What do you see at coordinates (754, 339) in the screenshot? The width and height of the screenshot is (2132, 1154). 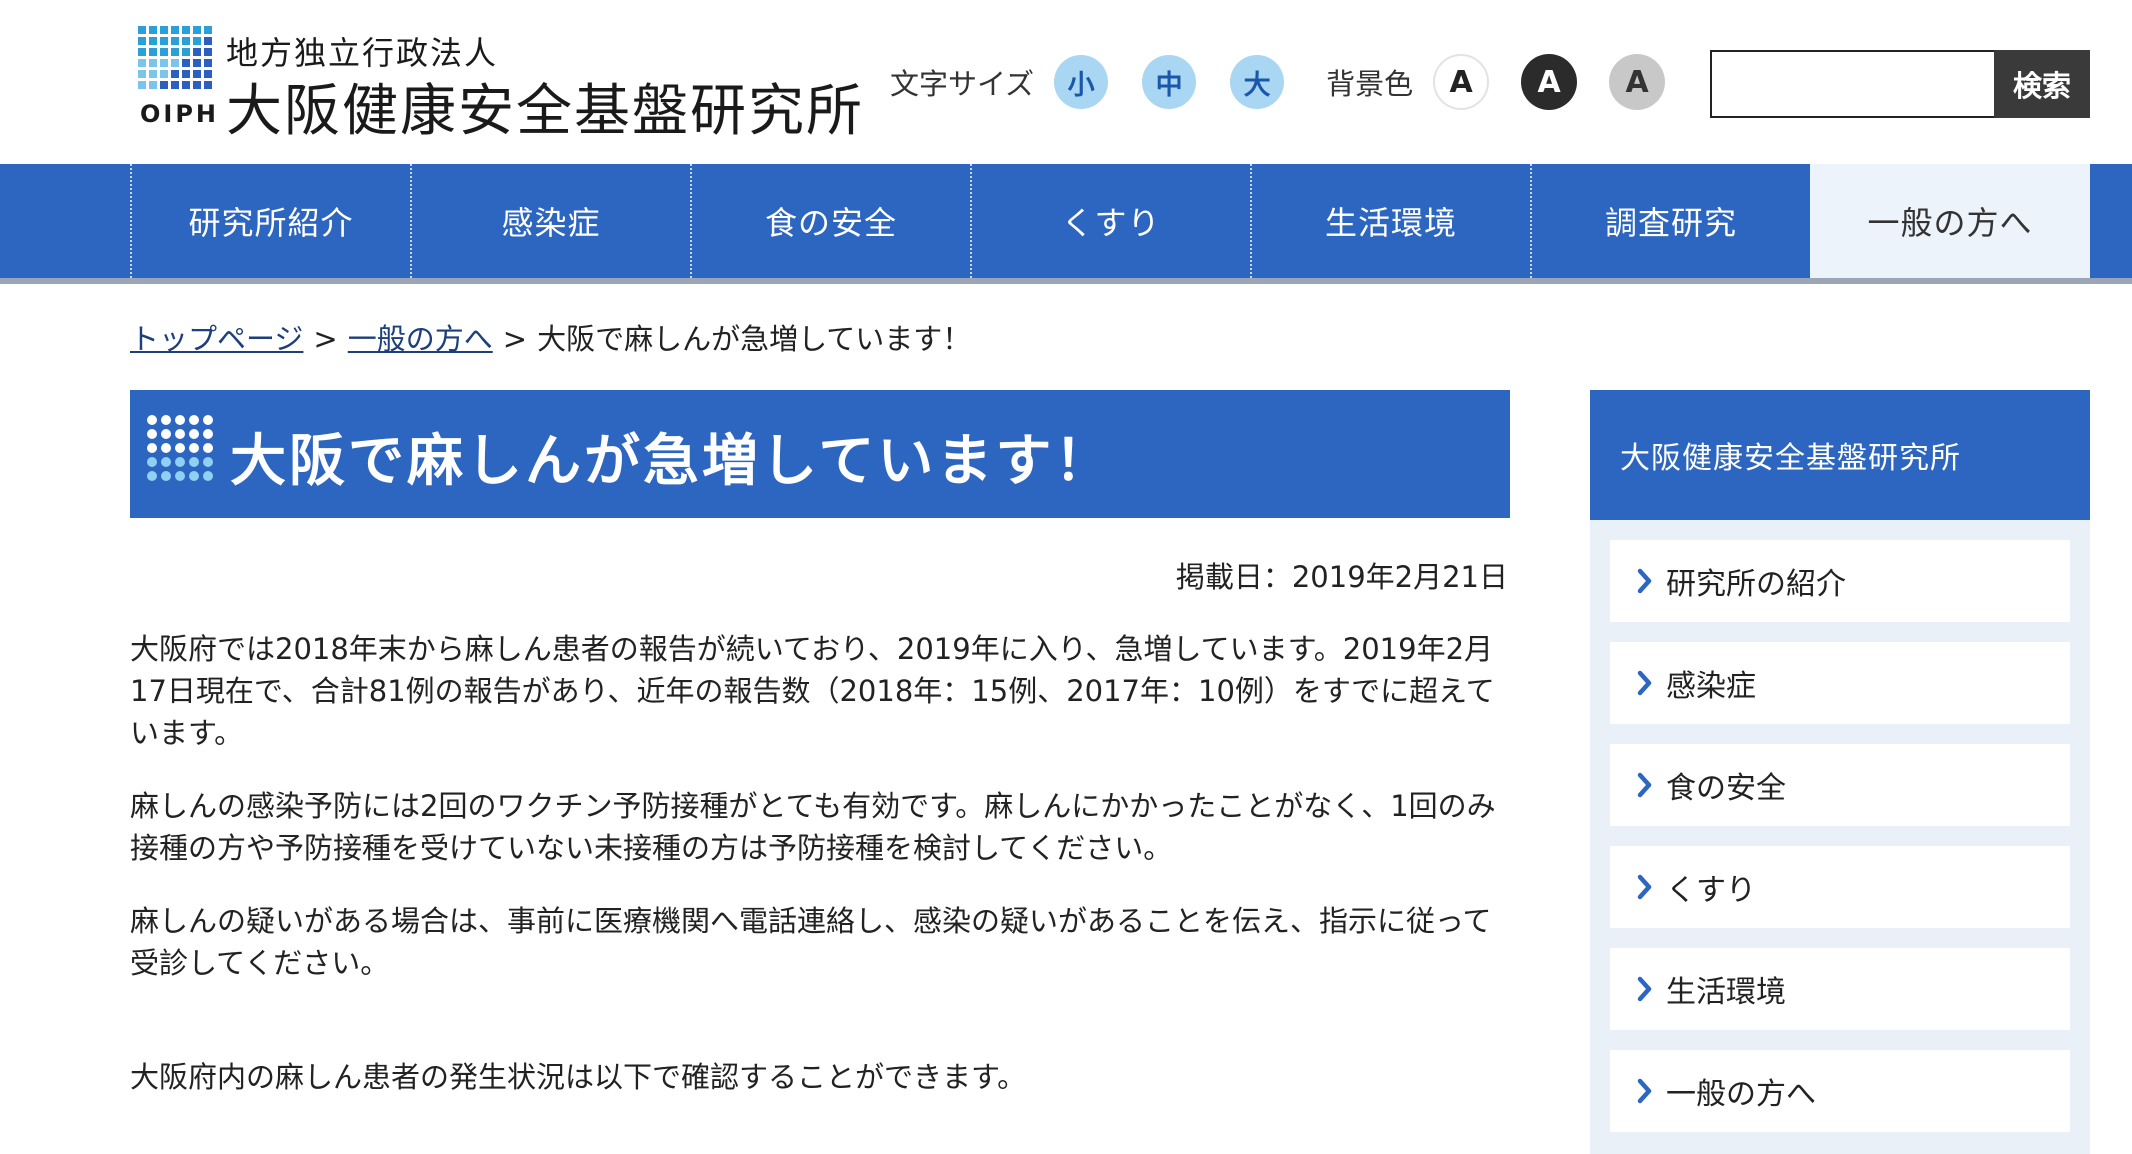 I see `breadcrumb-current: 大阪で麻しんが急増しています！` at bounding box center [754, 339].